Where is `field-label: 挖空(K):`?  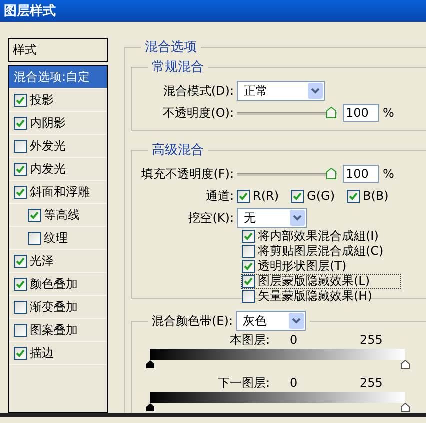 field-label: 挖空(K): is located at coordinates (211, 218).